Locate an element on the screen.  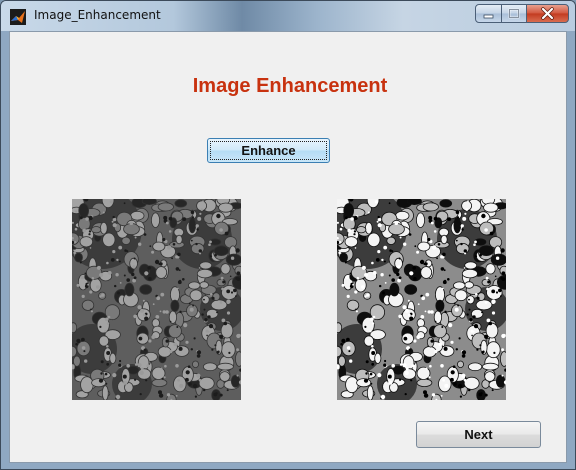
original-image is located at coordinates (156, 299).